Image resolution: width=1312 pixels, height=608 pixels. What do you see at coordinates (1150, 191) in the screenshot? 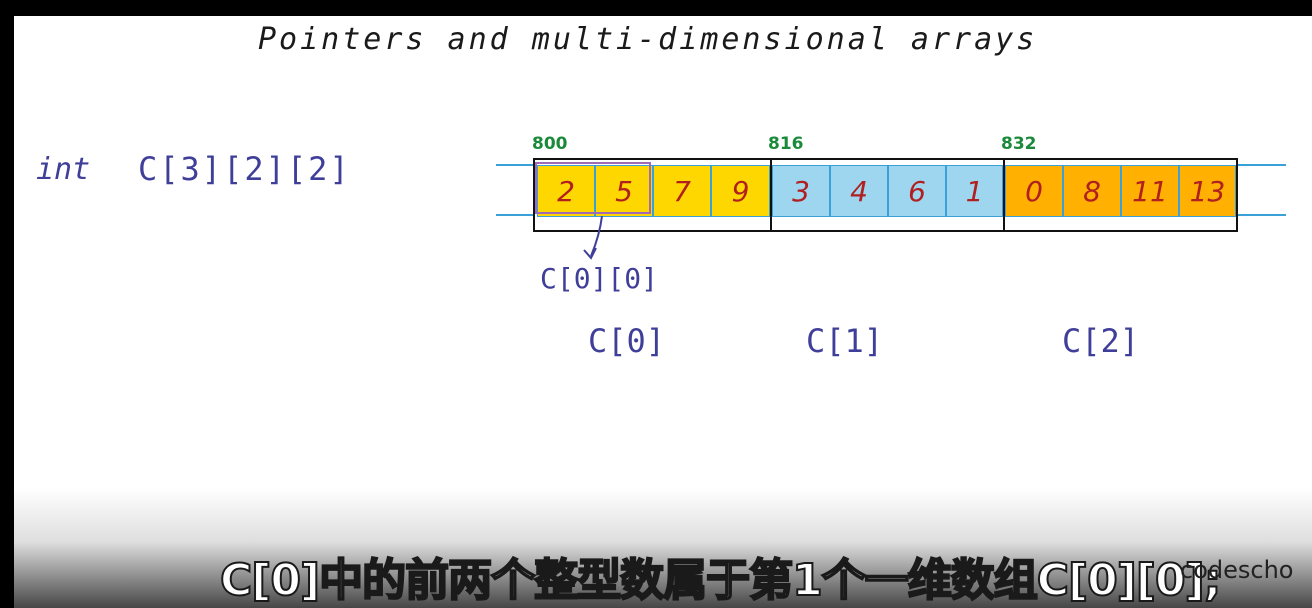
I see `array-cell: 11` at bounding box center [1150, 191].